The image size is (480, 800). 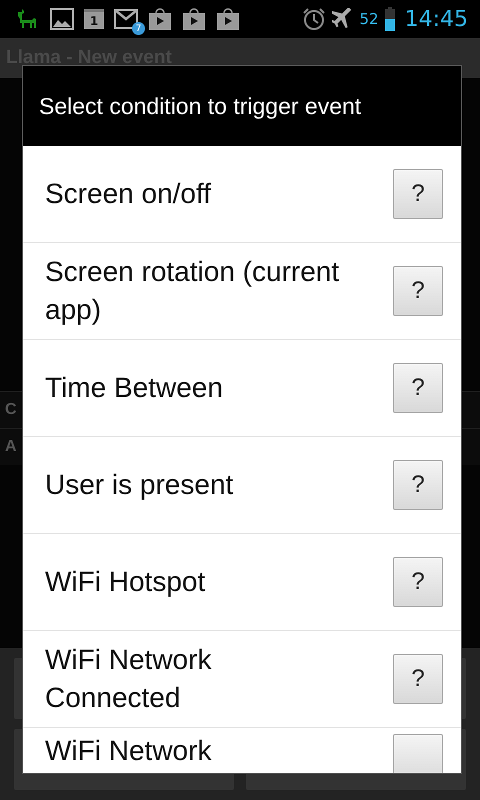 I want to click on image-icon, so click(x=62, y=19).